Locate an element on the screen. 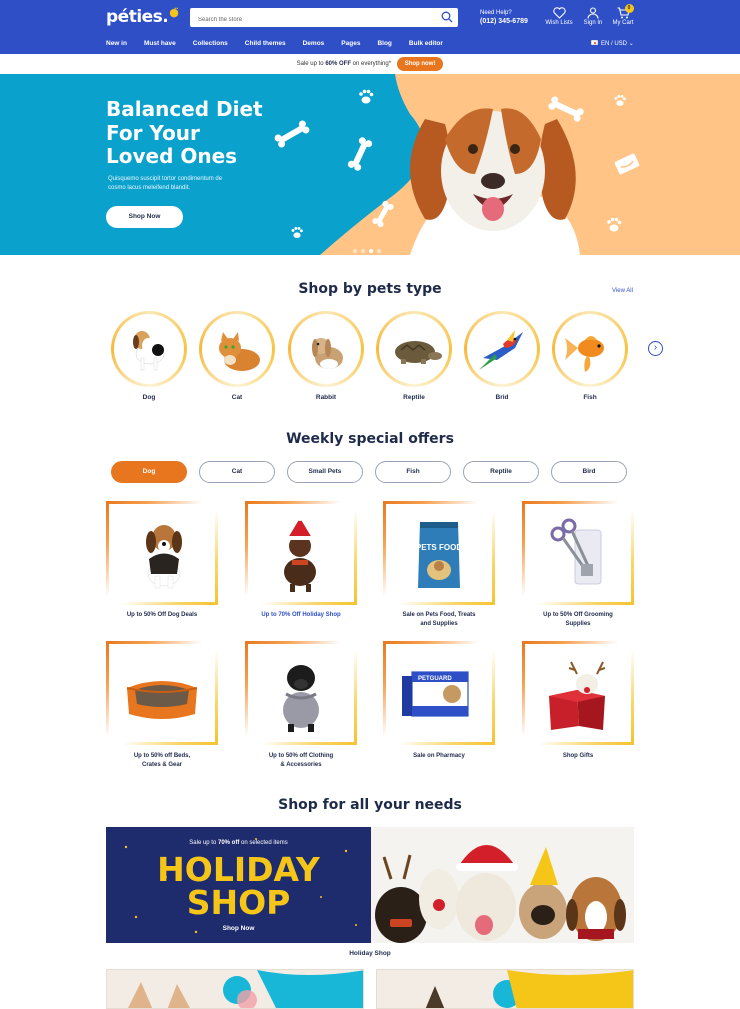  hero-title-line: Loved Ones is located at coordinates (172, 156).